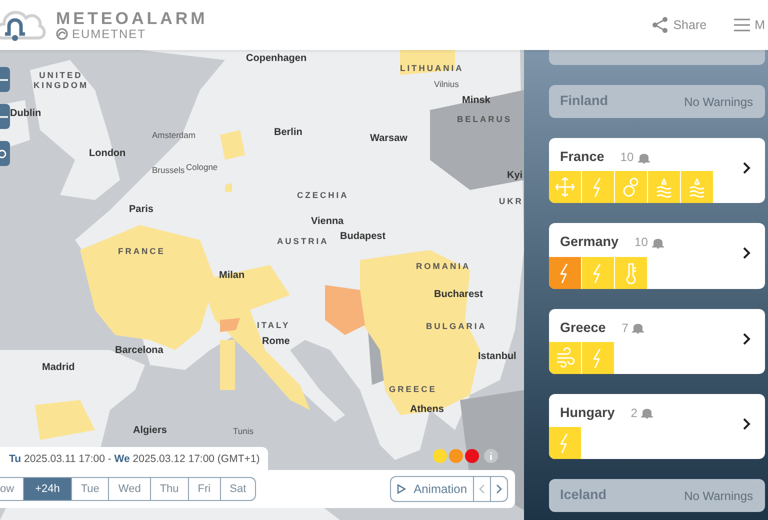 The width and height of the screenshot is (768, 520). Describe the element at coordinates (443, 266) in the screenshot. I see `country-label: ROMANIA` at that location.